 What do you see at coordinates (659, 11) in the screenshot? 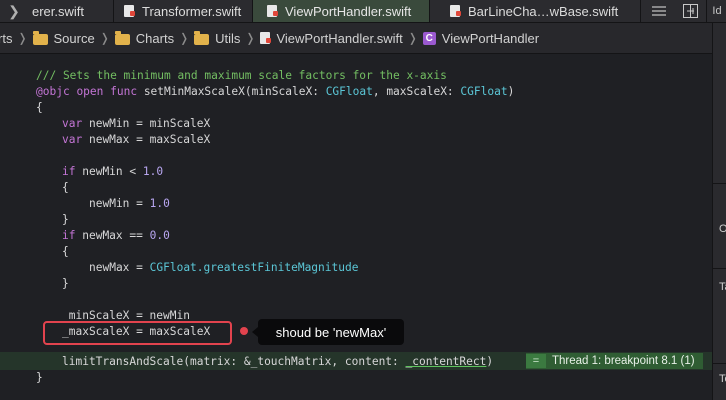
I see `list-icon` at bounding box center [659, 11].